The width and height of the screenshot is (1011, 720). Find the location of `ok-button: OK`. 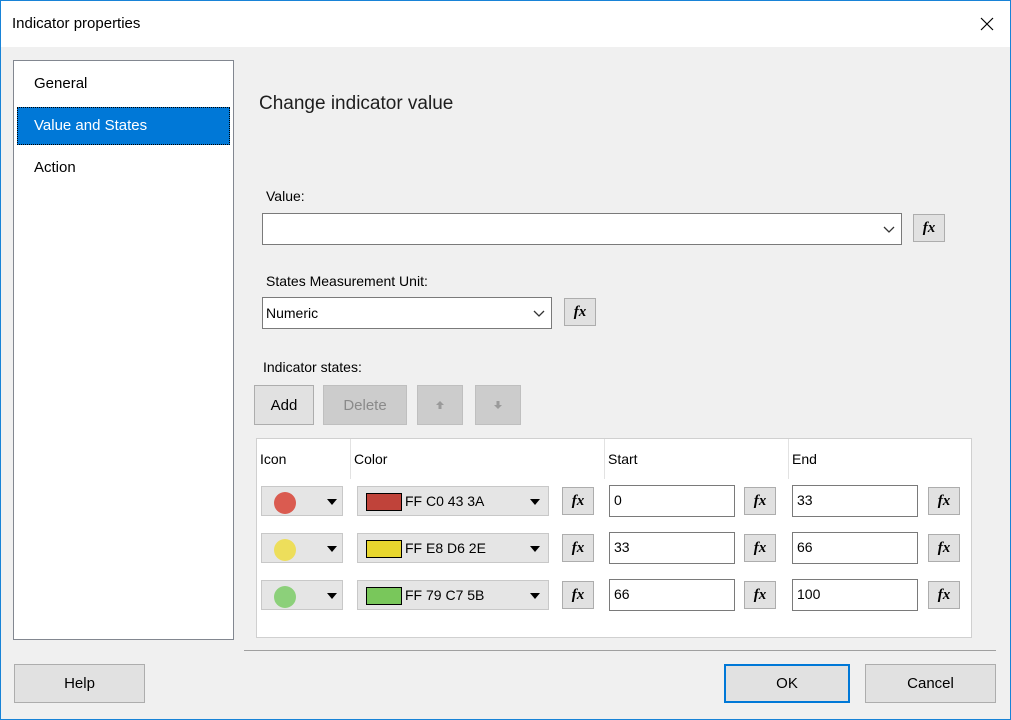

ok-button: OK is located at coordinates (787, 683).